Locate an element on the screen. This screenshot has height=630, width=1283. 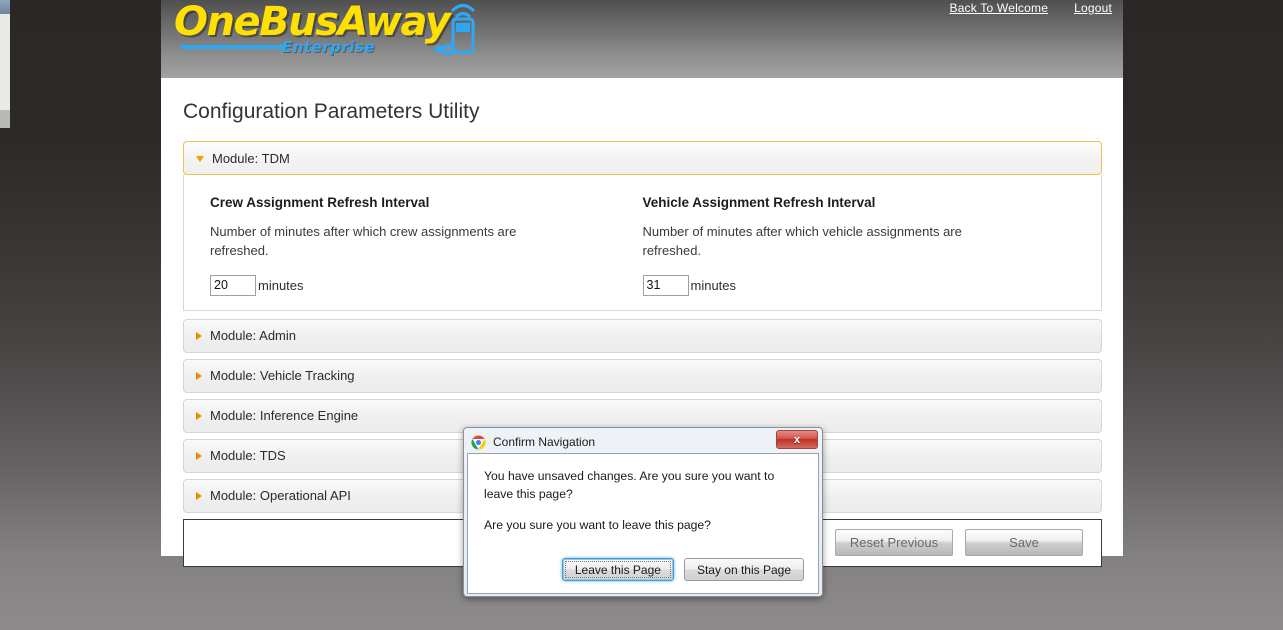
reset-previous-button: Reset Previous is located at coordinates (894, 543).